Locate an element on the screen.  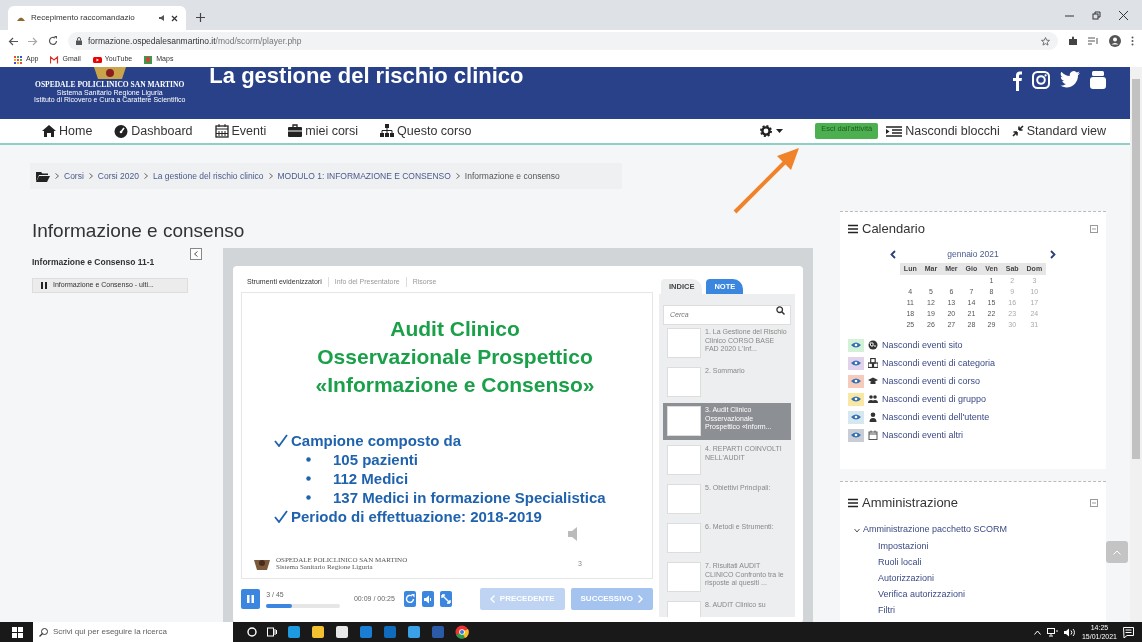
back-arrow-icon is located at coordinates (13, 41).